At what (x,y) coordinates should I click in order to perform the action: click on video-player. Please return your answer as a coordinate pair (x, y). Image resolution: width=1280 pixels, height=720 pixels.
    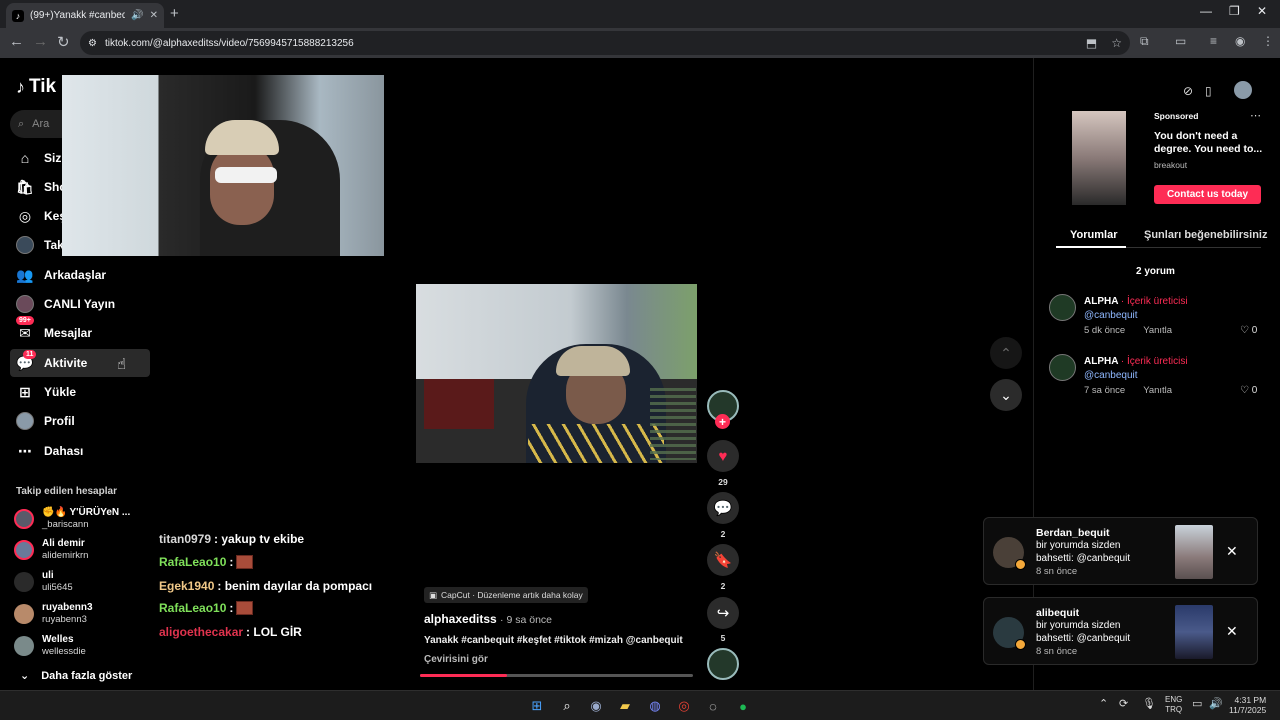
    Looking at the image, I should click on (556, 373).